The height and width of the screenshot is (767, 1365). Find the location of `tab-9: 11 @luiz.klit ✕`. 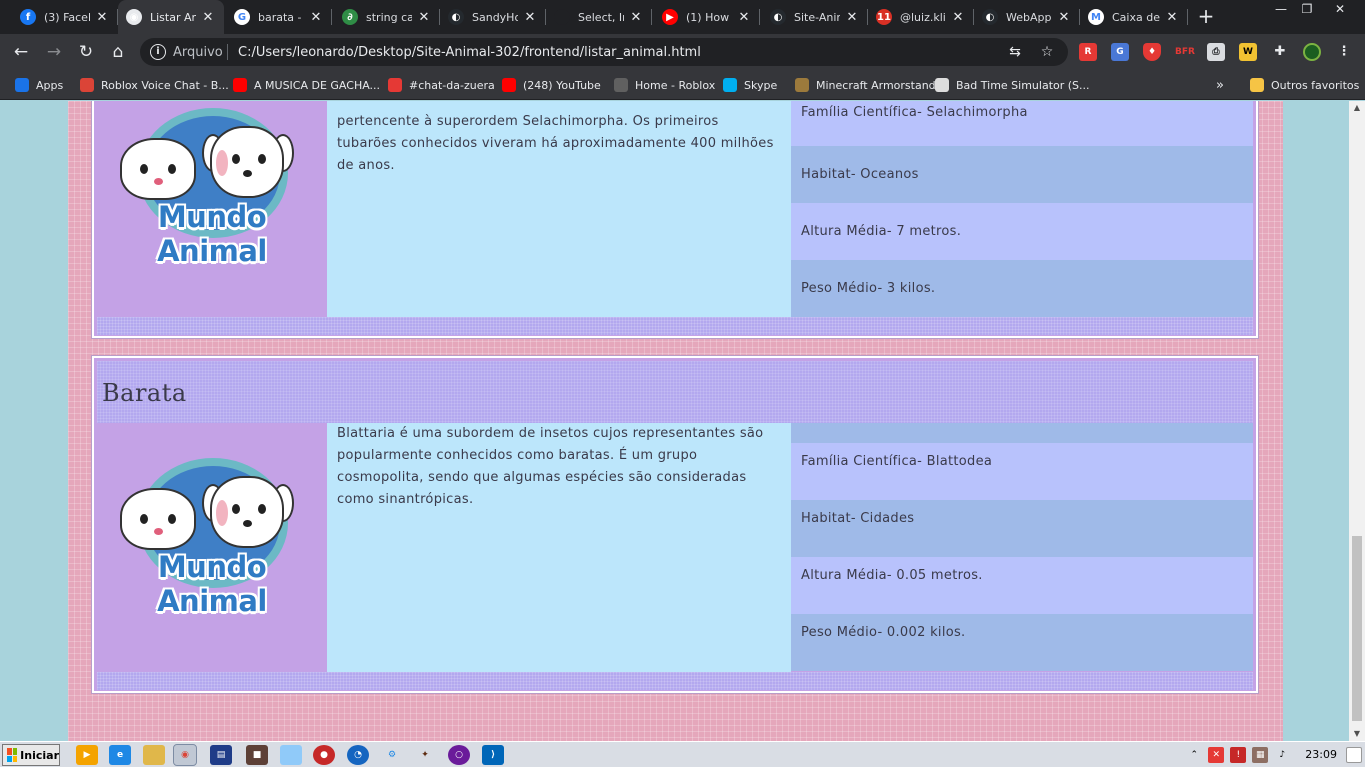

tab-9: 11 @luiz.klit ✕ is located at coordinates (921, 17).